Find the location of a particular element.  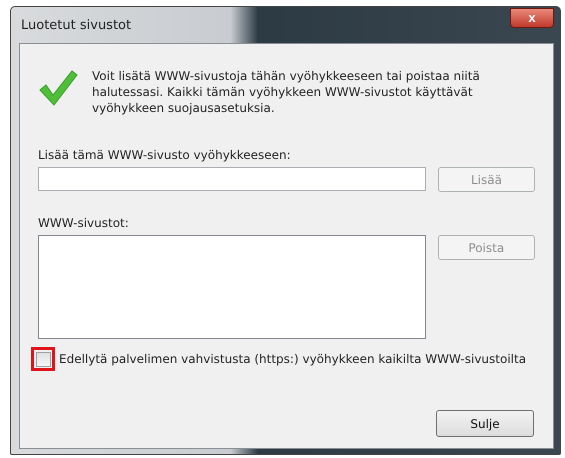

info-text: Voit lisätä WWW-sivustoja tähän vyöhykkeeseen tai poistaa niitä halutessasi. Kaikki tämän vyöhykkeen WWW-sivustot käyttävät vyöhykkeen suojausasetuksia. is located at coordinates (286, 92).